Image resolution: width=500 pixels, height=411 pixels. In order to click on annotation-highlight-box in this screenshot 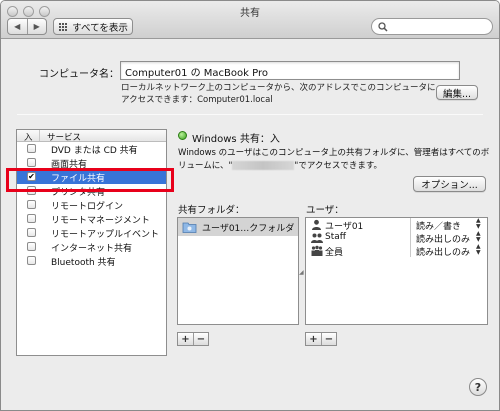, I will do `click(90, 180)`.